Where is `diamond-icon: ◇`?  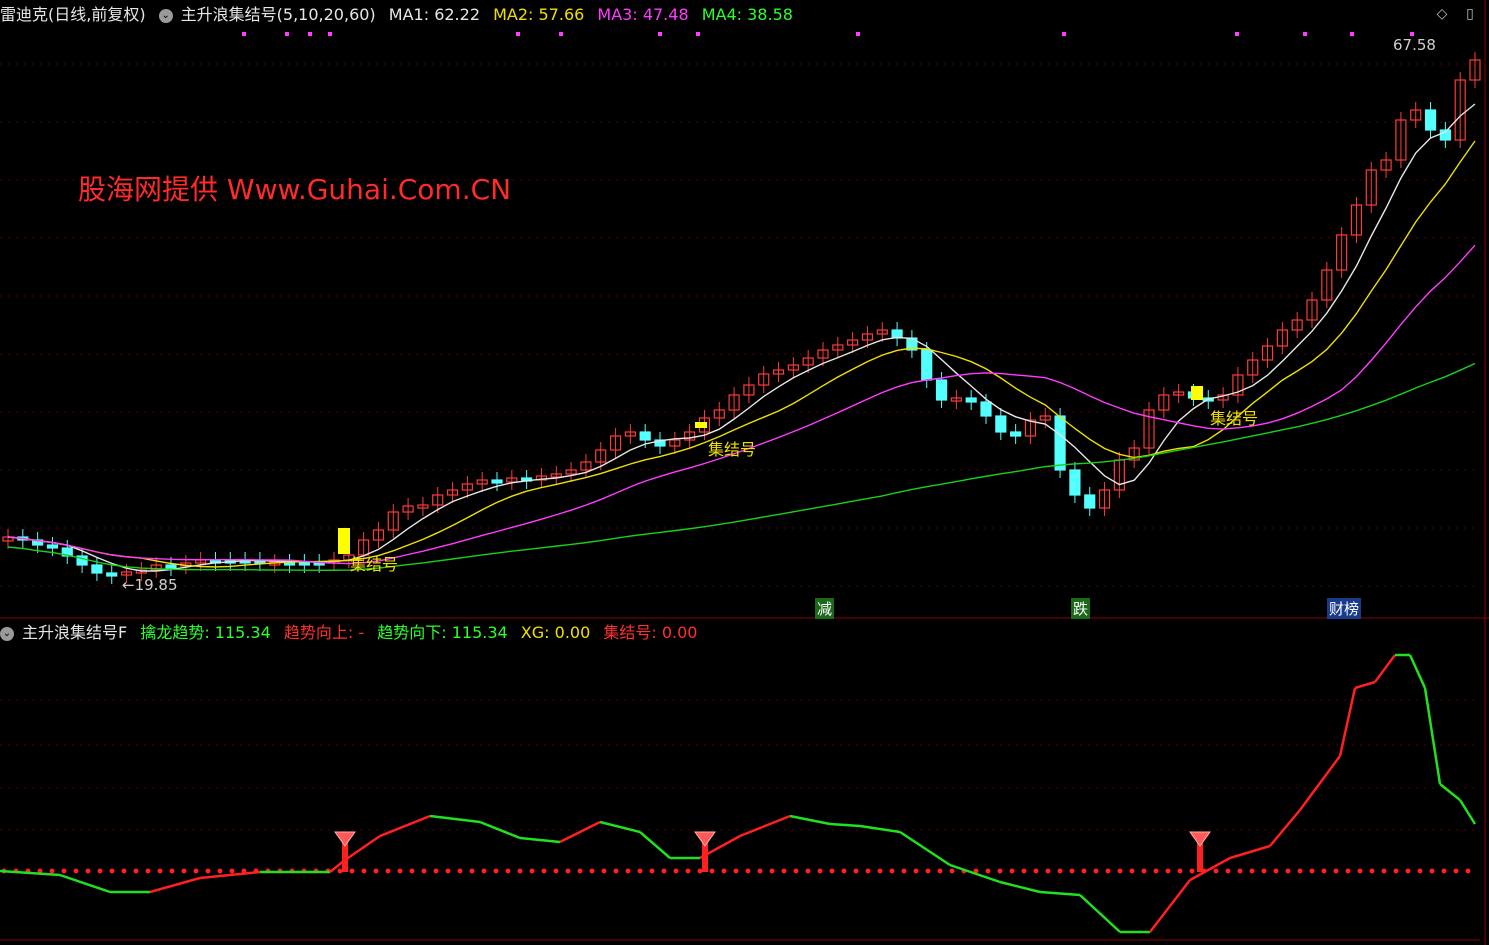 diamond-icon: ◇ is located at coordinates (1442, 14).